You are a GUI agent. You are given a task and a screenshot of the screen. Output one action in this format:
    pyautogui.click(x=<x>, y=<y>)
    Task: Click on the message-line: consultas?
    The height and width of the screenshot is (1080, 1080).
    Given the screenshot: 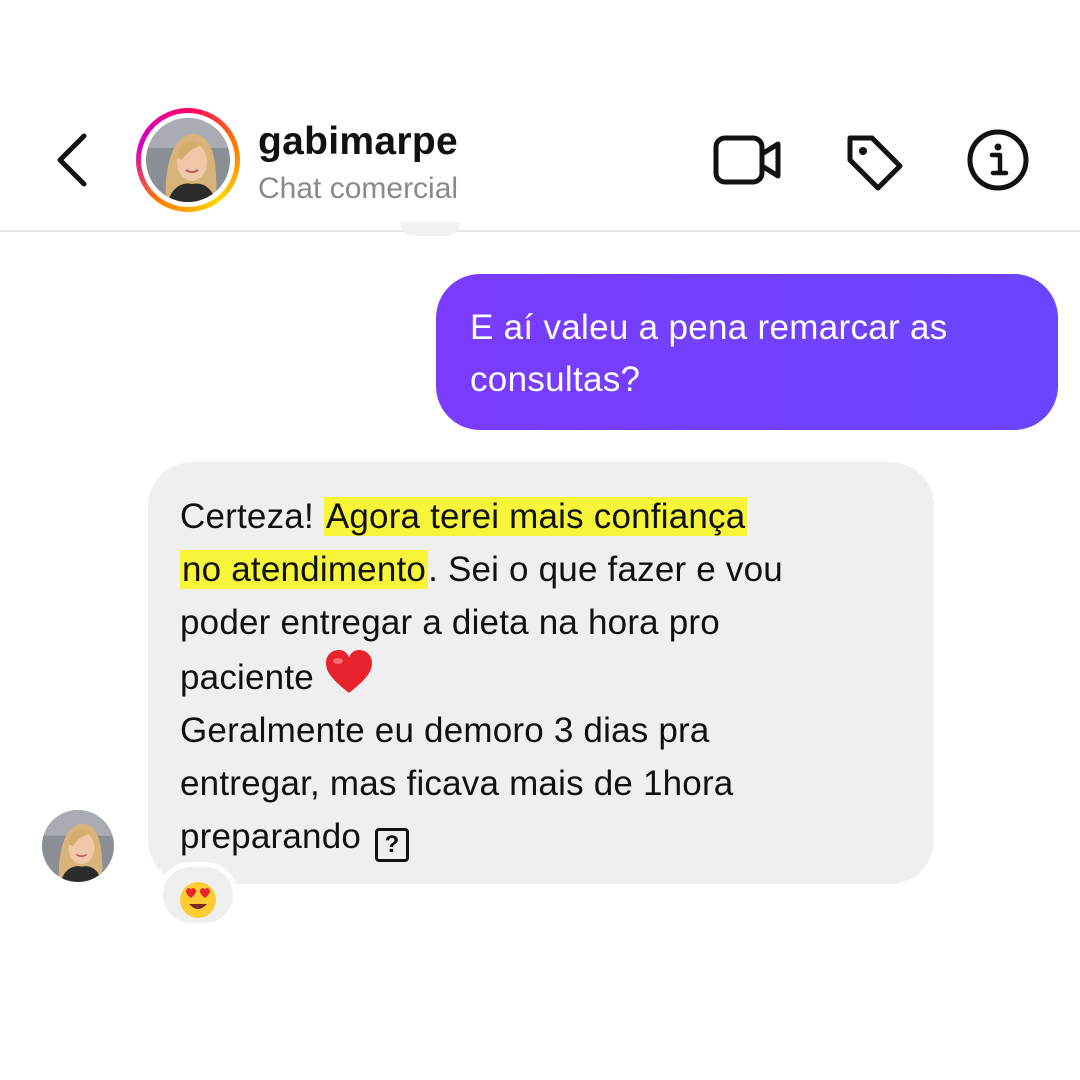 What is the action you would take?
    pyautogui.click(x=555, y=379)
    